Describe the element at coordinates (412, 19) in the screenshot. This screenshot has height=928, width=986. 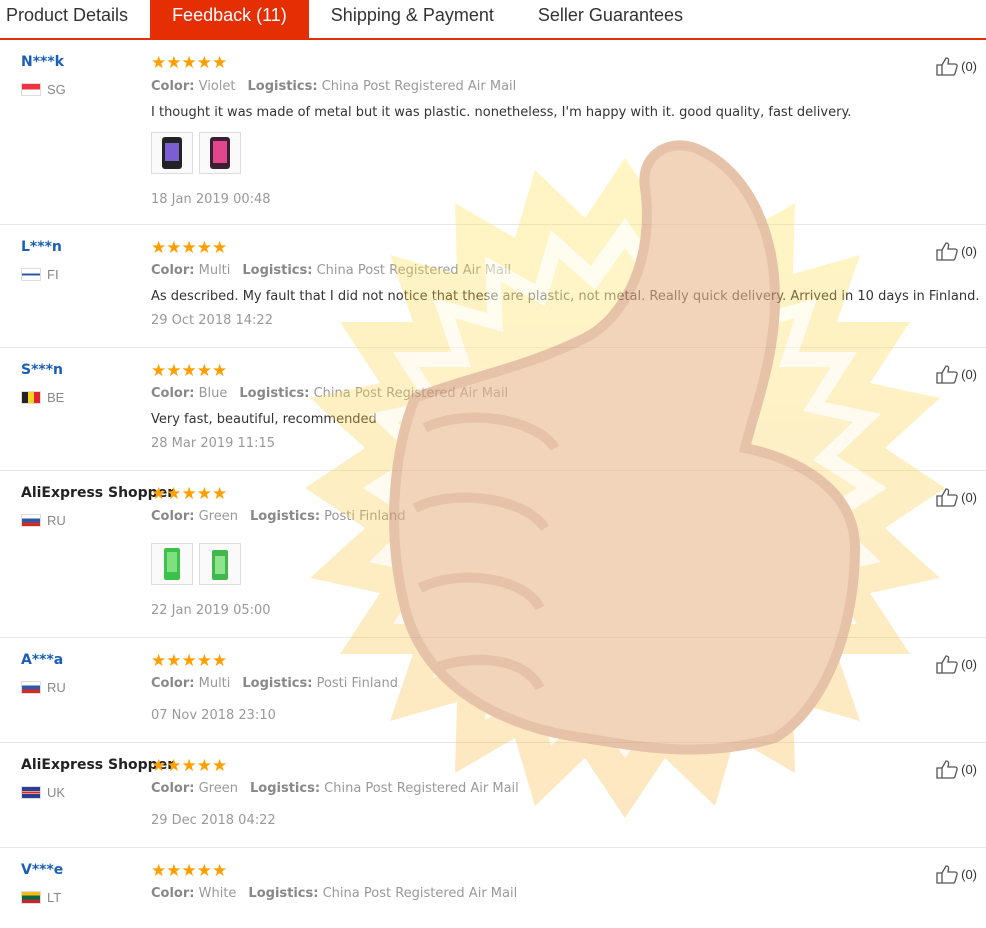
I see `tab-shipping-payment: Shipping & Payment` at that location.